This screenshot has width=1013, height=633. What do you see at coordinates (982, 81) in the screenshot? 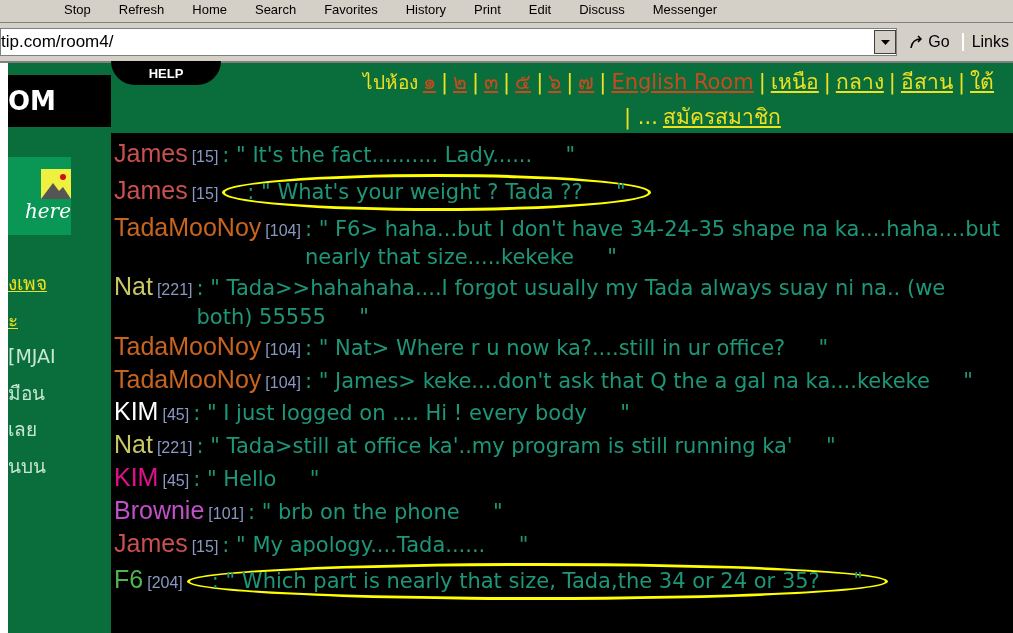
I see `room-link: ใต้` at bounding box center [982, 81].